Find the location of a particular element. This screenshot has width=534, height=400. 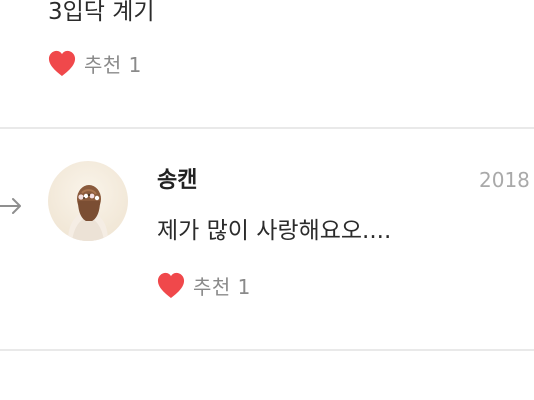

avatar-image is located at coordinates (88, 201).